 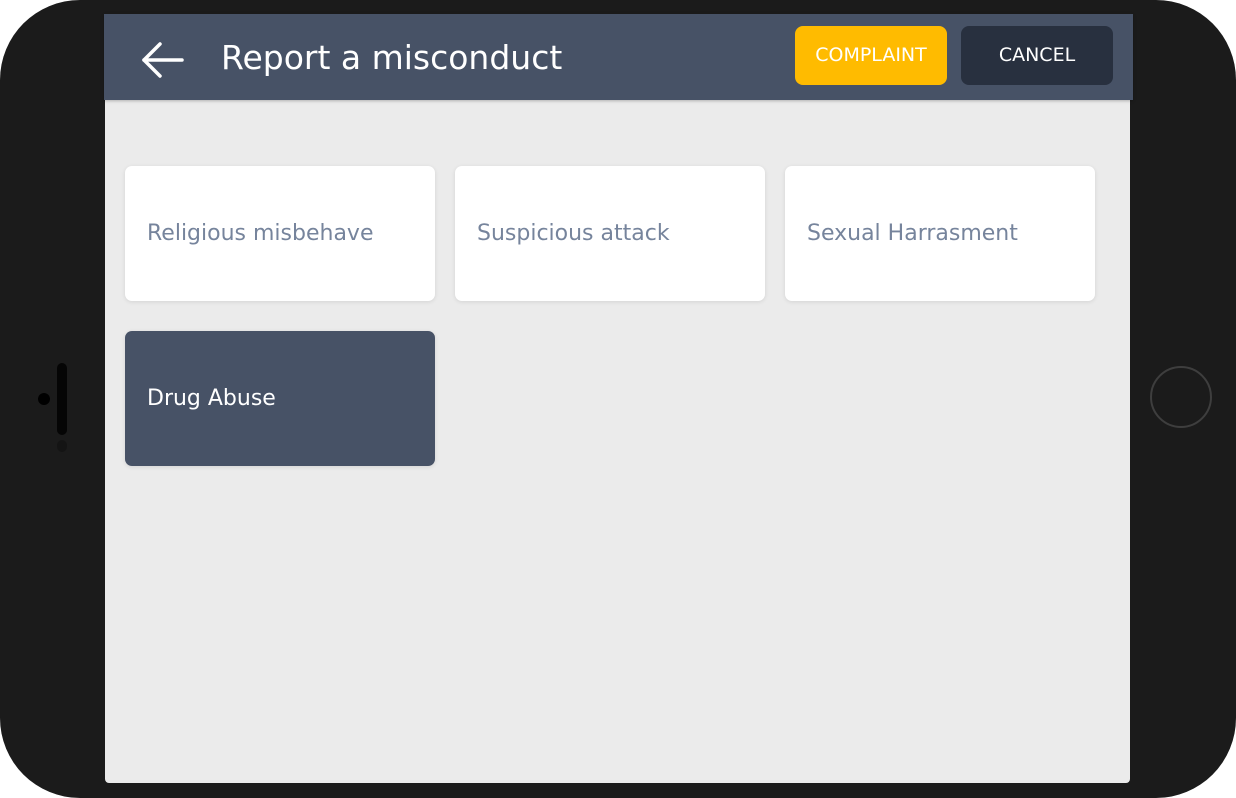 I want to click on cancel-button: CANCEL, so click(x=1037, y=55).